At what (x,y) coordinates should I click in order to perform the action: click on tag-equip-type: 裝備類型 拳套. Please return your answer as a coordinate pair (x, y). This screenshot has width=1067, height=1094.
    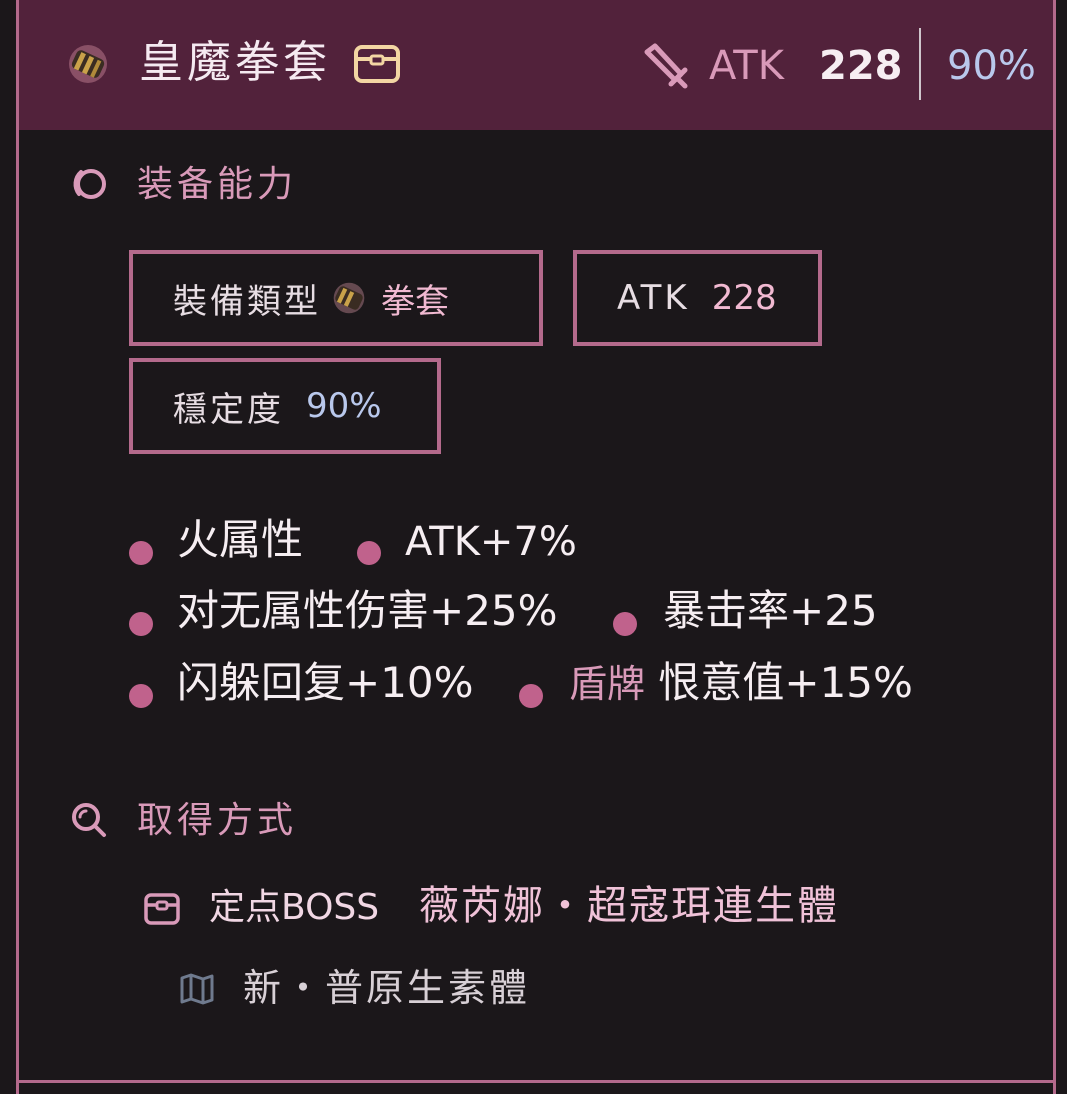
    Looking at the image, I should click on (336, 298).